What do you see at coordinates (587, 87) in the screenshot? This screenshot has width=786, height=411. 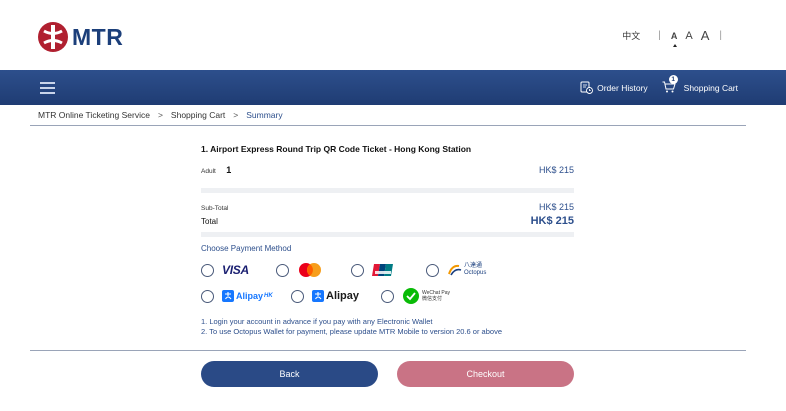 I see `order-history-icon` at bounding box center [587, 87].